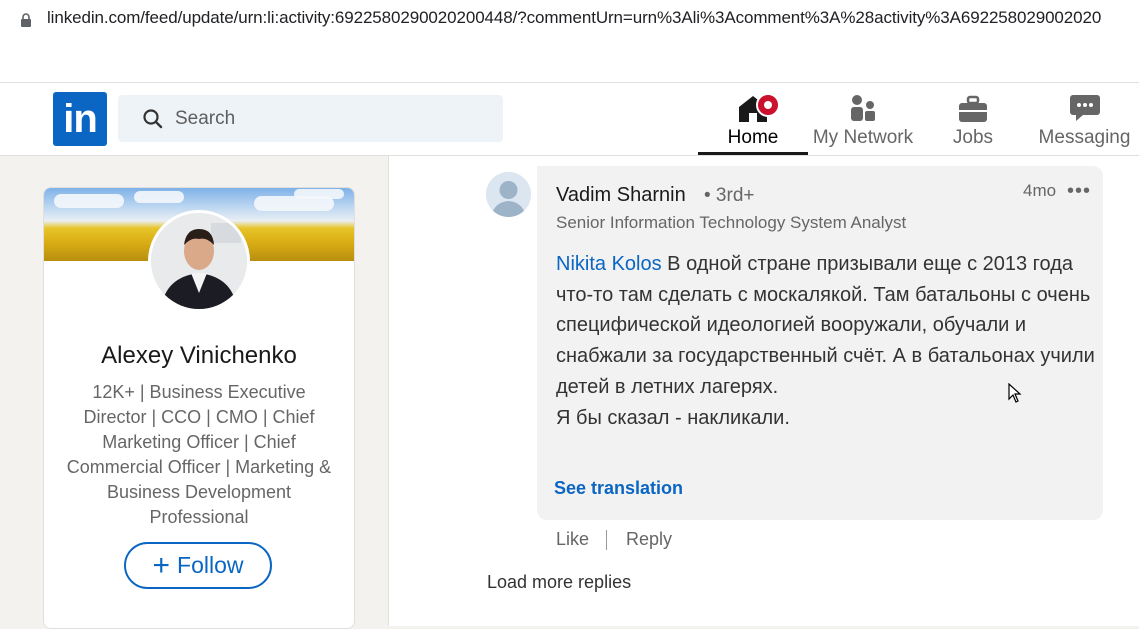 The image size is (1139, 629). I want to click on profile-avatar, so click(199, 261).